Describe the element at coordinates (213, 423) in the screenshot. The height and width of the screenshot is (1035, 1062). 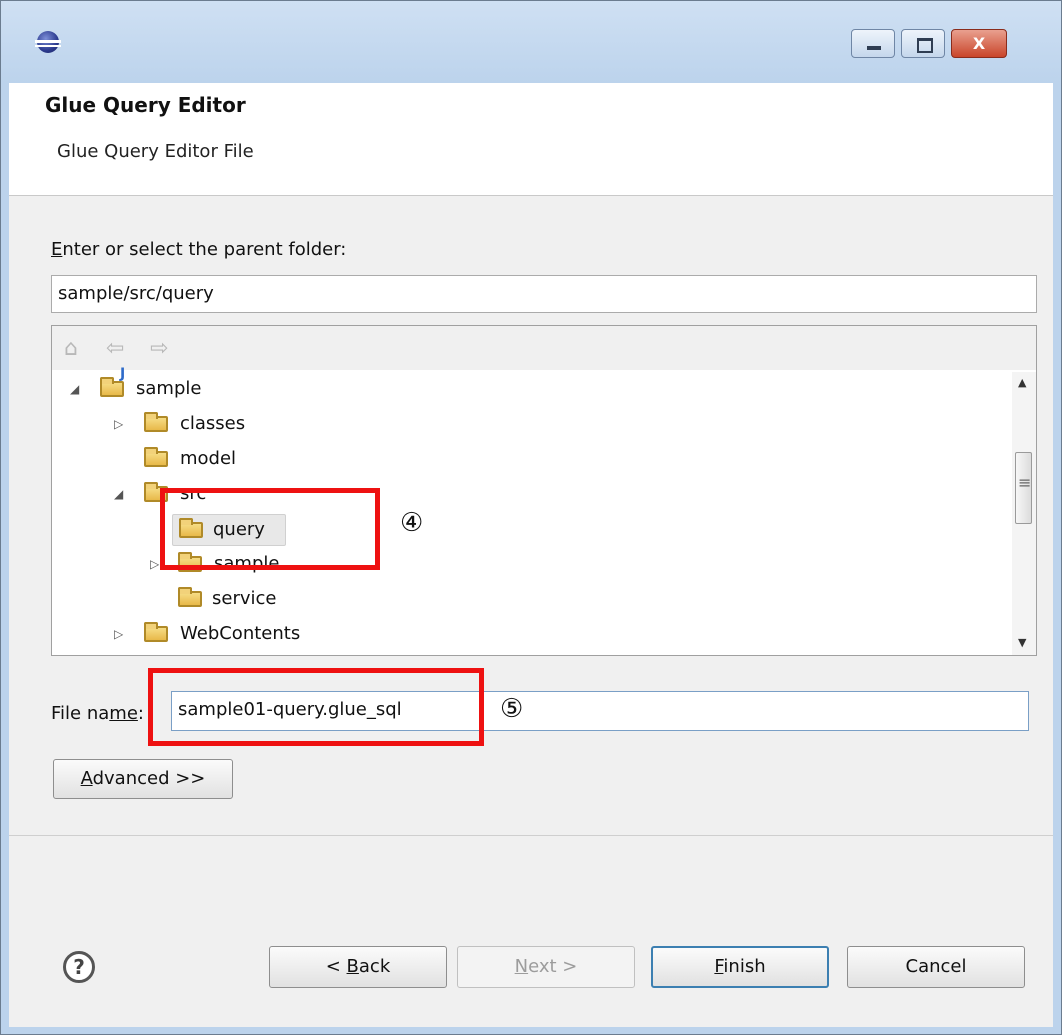
I see `tree-item-label: classes` at that location.